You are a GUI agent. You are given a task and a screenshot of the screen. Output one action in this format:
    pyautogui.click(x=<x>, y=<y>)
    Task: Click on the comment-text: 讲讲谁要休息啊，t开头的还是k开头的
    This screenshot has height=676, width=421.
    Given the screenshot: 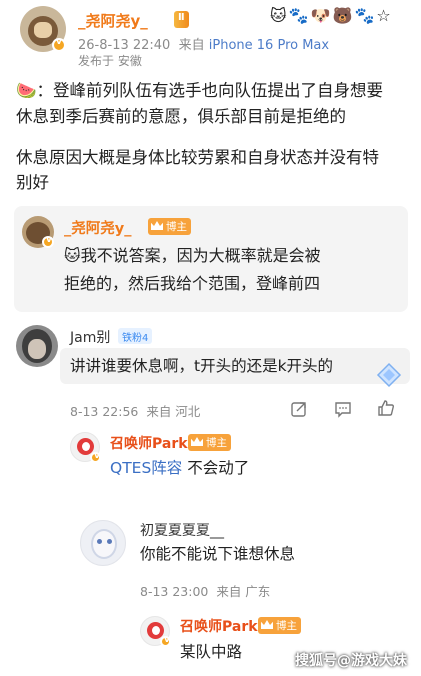 What is the action you would take?
    pyautogui.click(x=202, y=366)
    